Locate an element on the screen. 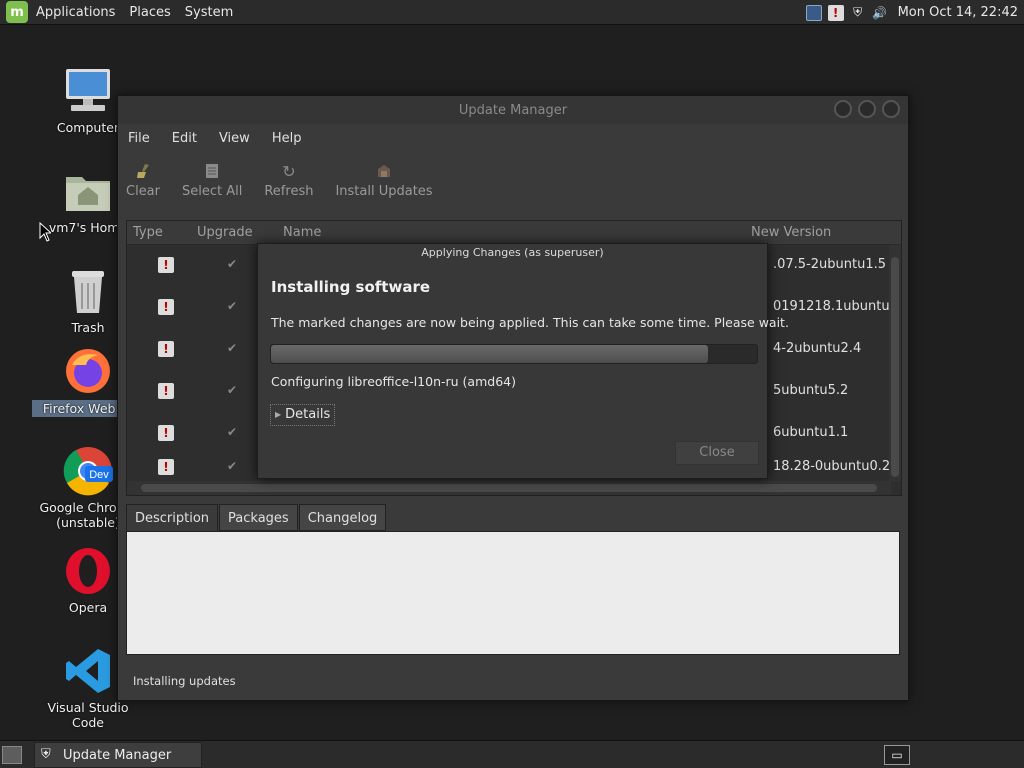 The image size is (1024, 768). clear-button: Clear is located at coordinates (143, 178).